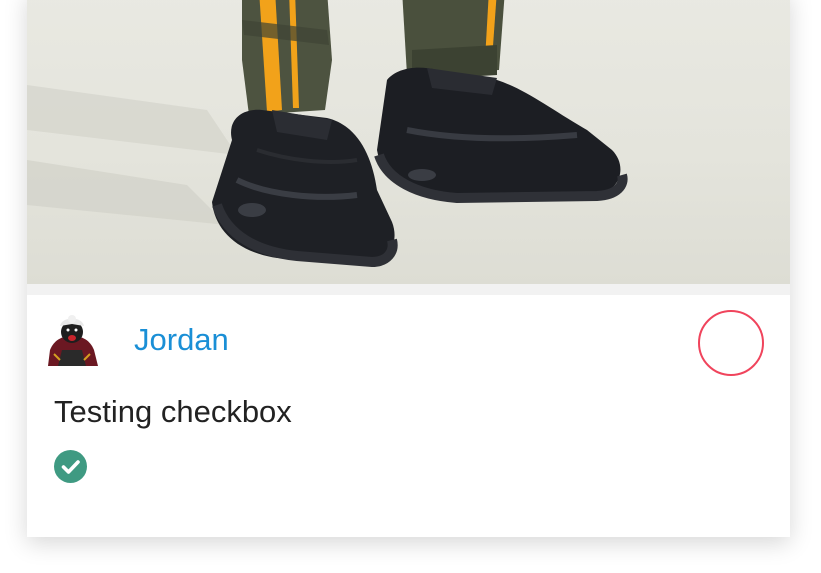 The image size is (821, 573). I want to click on image-divider, so click(408, 289).